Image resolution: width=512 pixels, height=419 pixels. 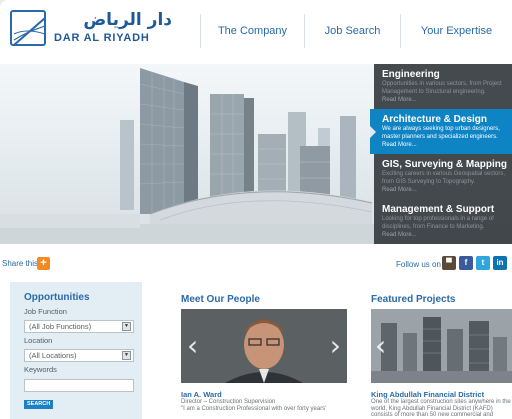 I want to click on main-nav: The Company Job Search Your Expertise, so click(x=356, y=31).